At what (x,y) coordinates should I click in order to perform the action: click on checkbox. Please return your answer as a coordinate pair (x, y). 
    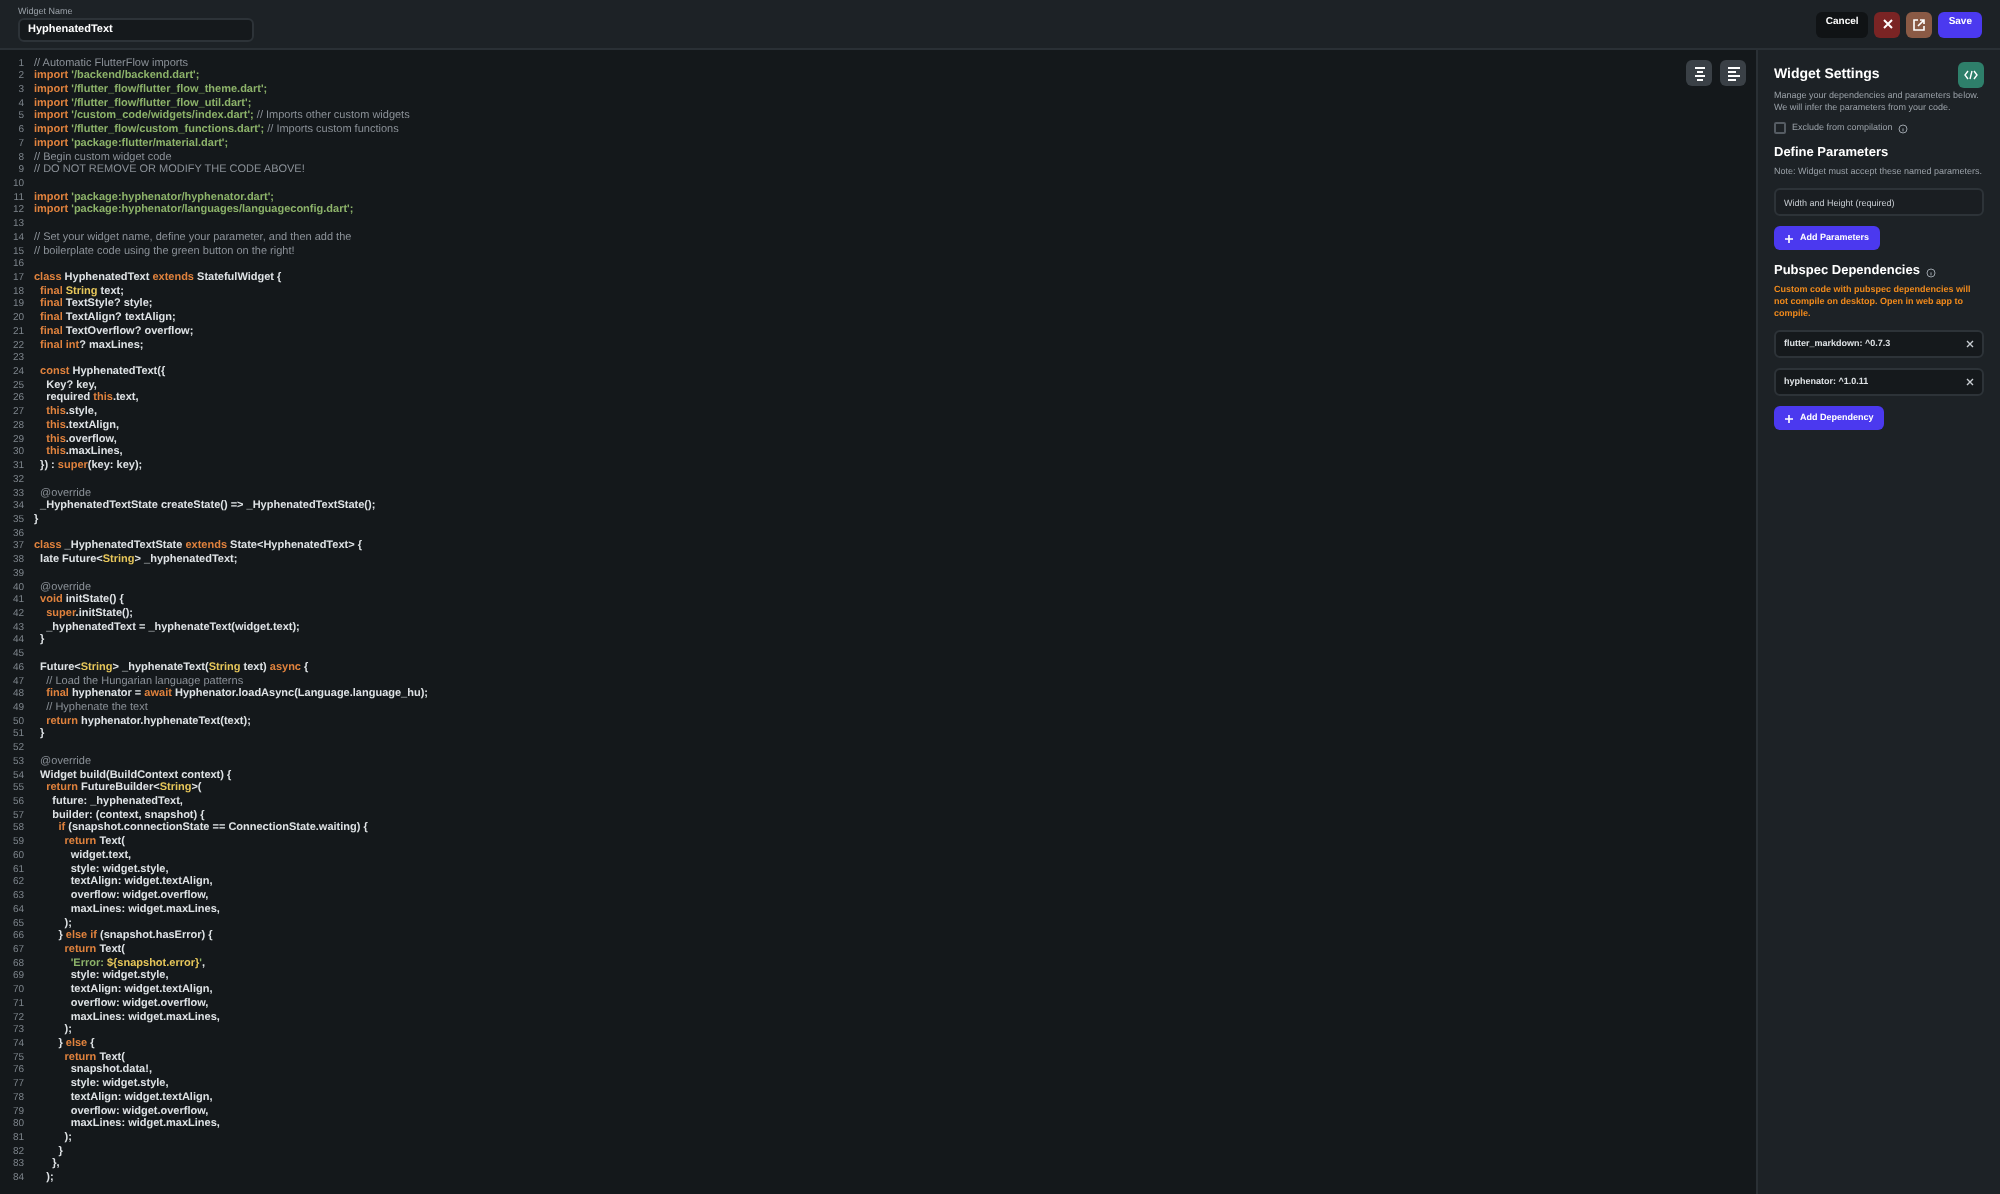
    Looking at the image, I should click on (1780, 128).